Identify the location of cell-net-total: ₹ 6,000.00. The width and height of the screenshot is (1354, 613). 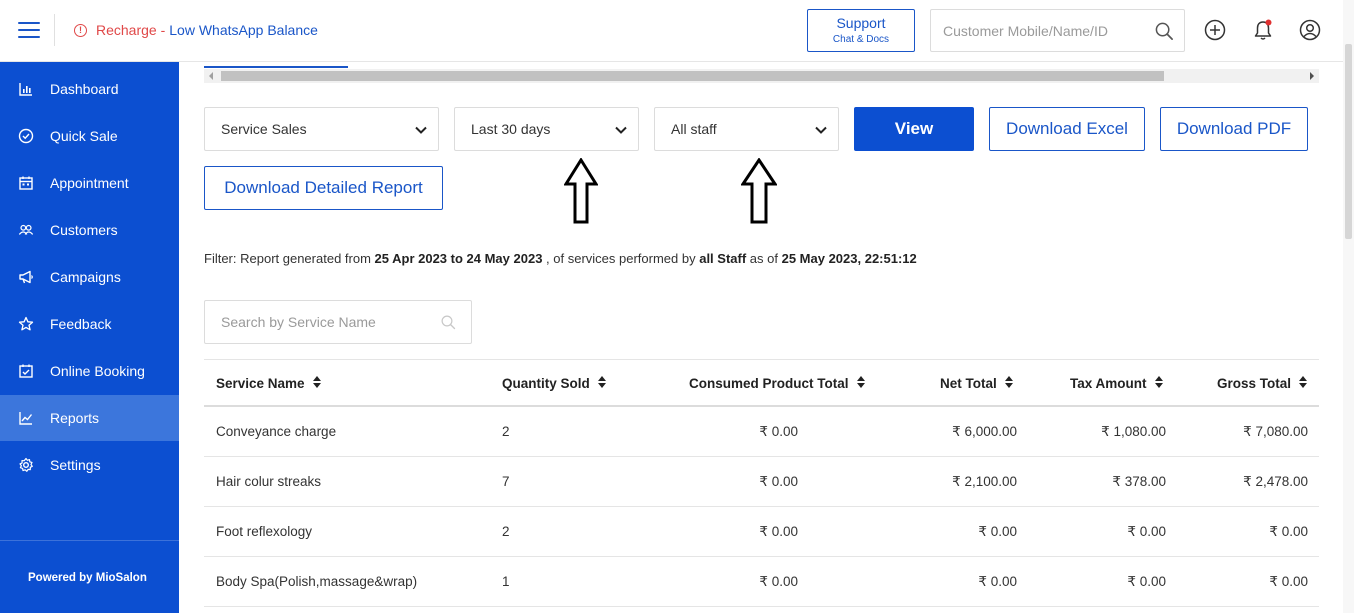
(984, 431).